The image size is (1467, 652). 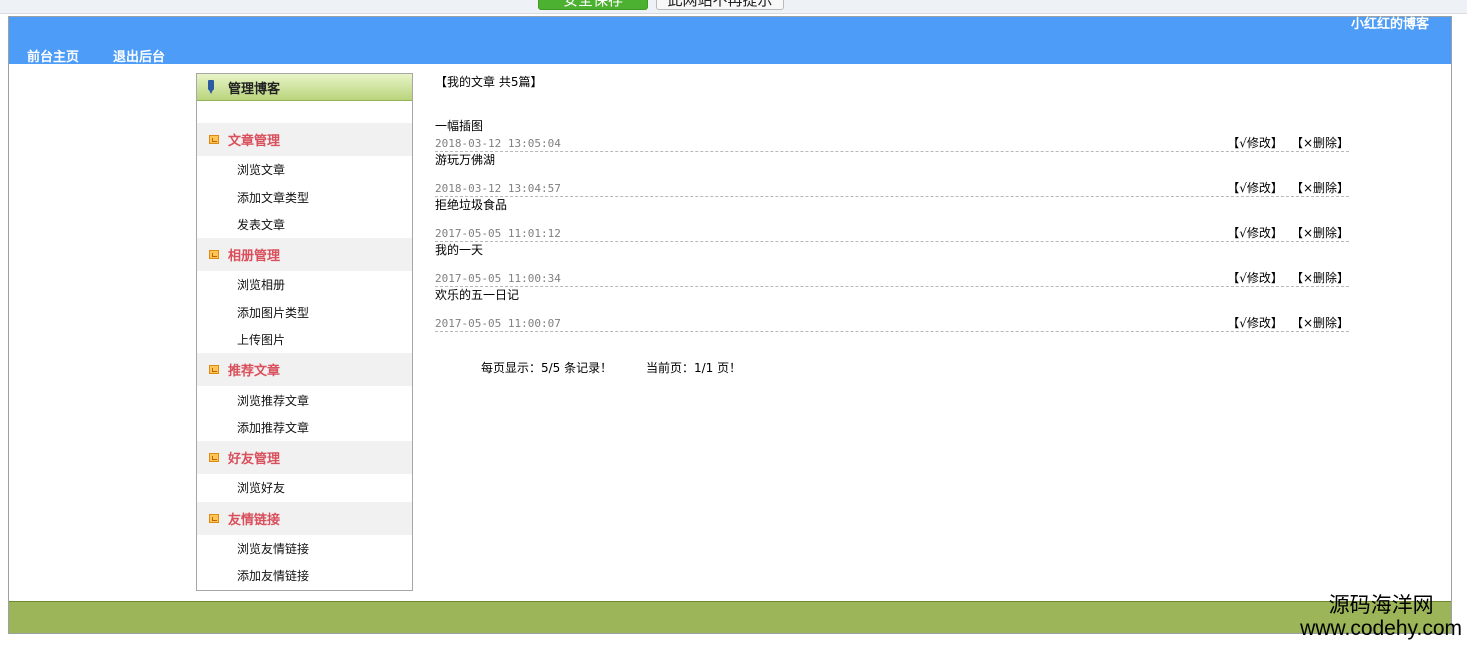 I want to click on sidebar-group-recommended: 推荐文章, so click(x=304, y=370).